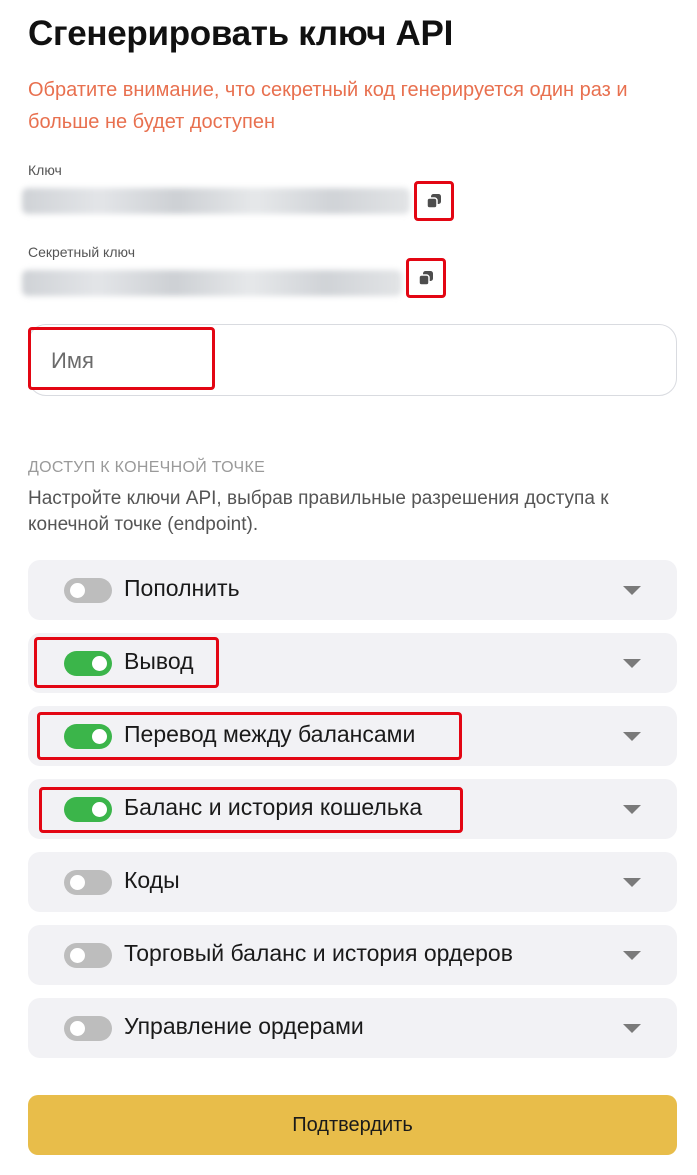  I want to click on copy-key-button, so click(434, 201).